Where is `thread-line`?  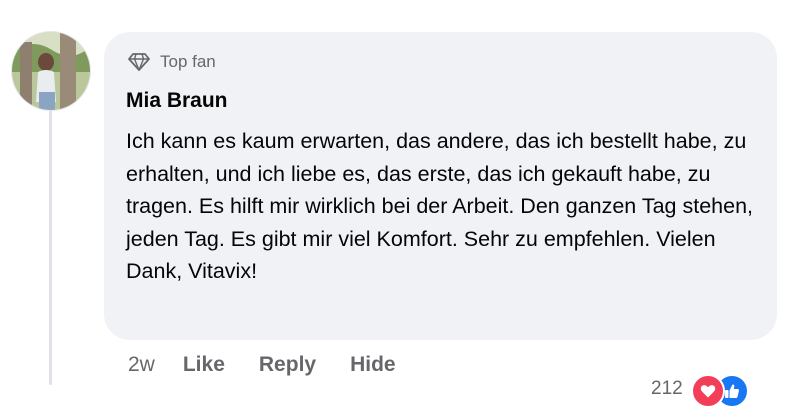 thread-line is located at coordinates (50, 247).